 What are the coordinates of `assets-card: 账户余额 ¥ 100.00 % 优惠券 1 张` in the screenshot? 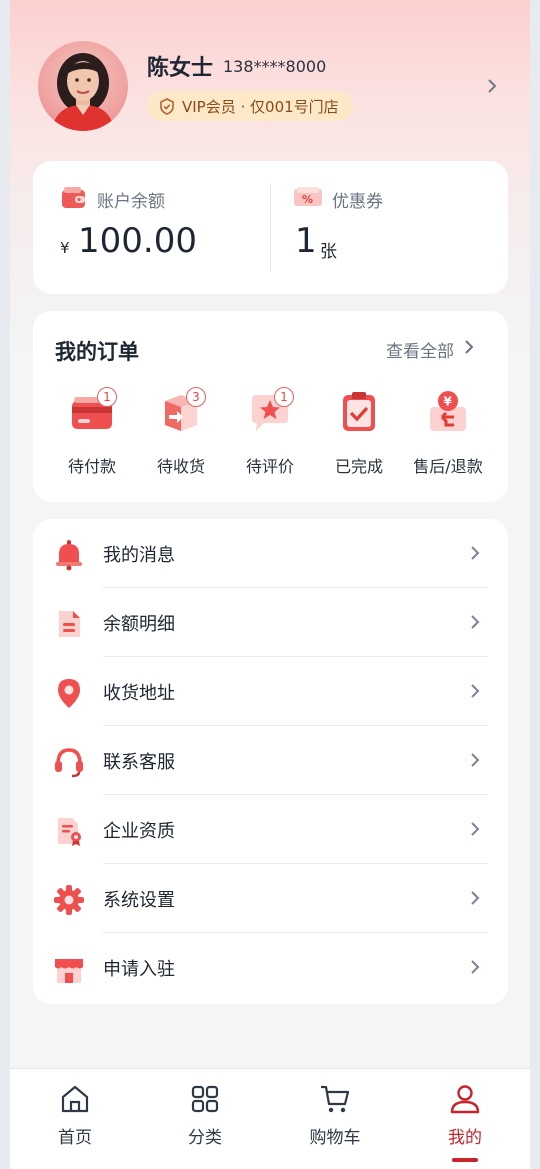 It's located at (270, 227).